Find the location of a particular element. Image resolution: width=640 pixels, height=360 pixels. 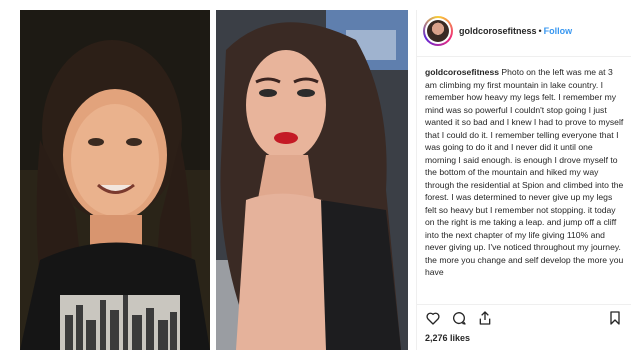

action-bar is located at coordinates (524, 316).